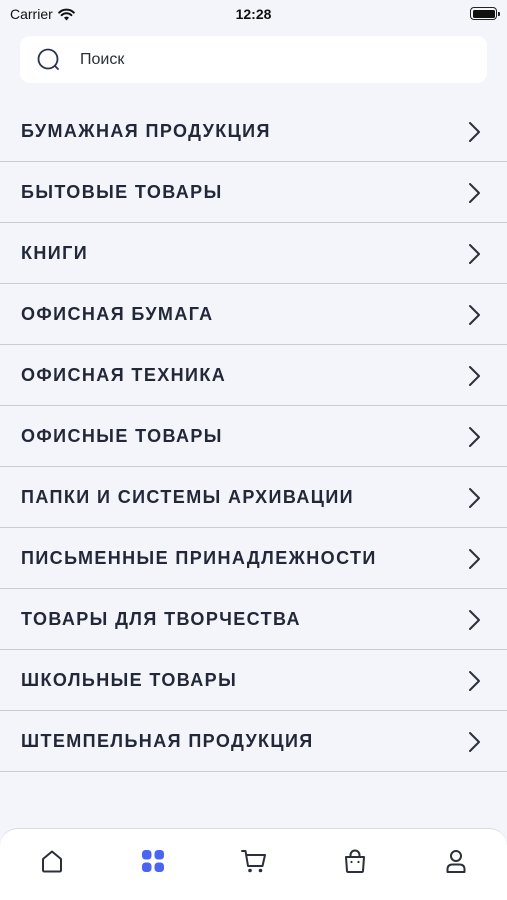  What do you see at coordinates (122, 192) in the screenshot?
I see `category-label: БЫТОВЫЕ ТОВАРЫ` at bounding box center [122, 192].